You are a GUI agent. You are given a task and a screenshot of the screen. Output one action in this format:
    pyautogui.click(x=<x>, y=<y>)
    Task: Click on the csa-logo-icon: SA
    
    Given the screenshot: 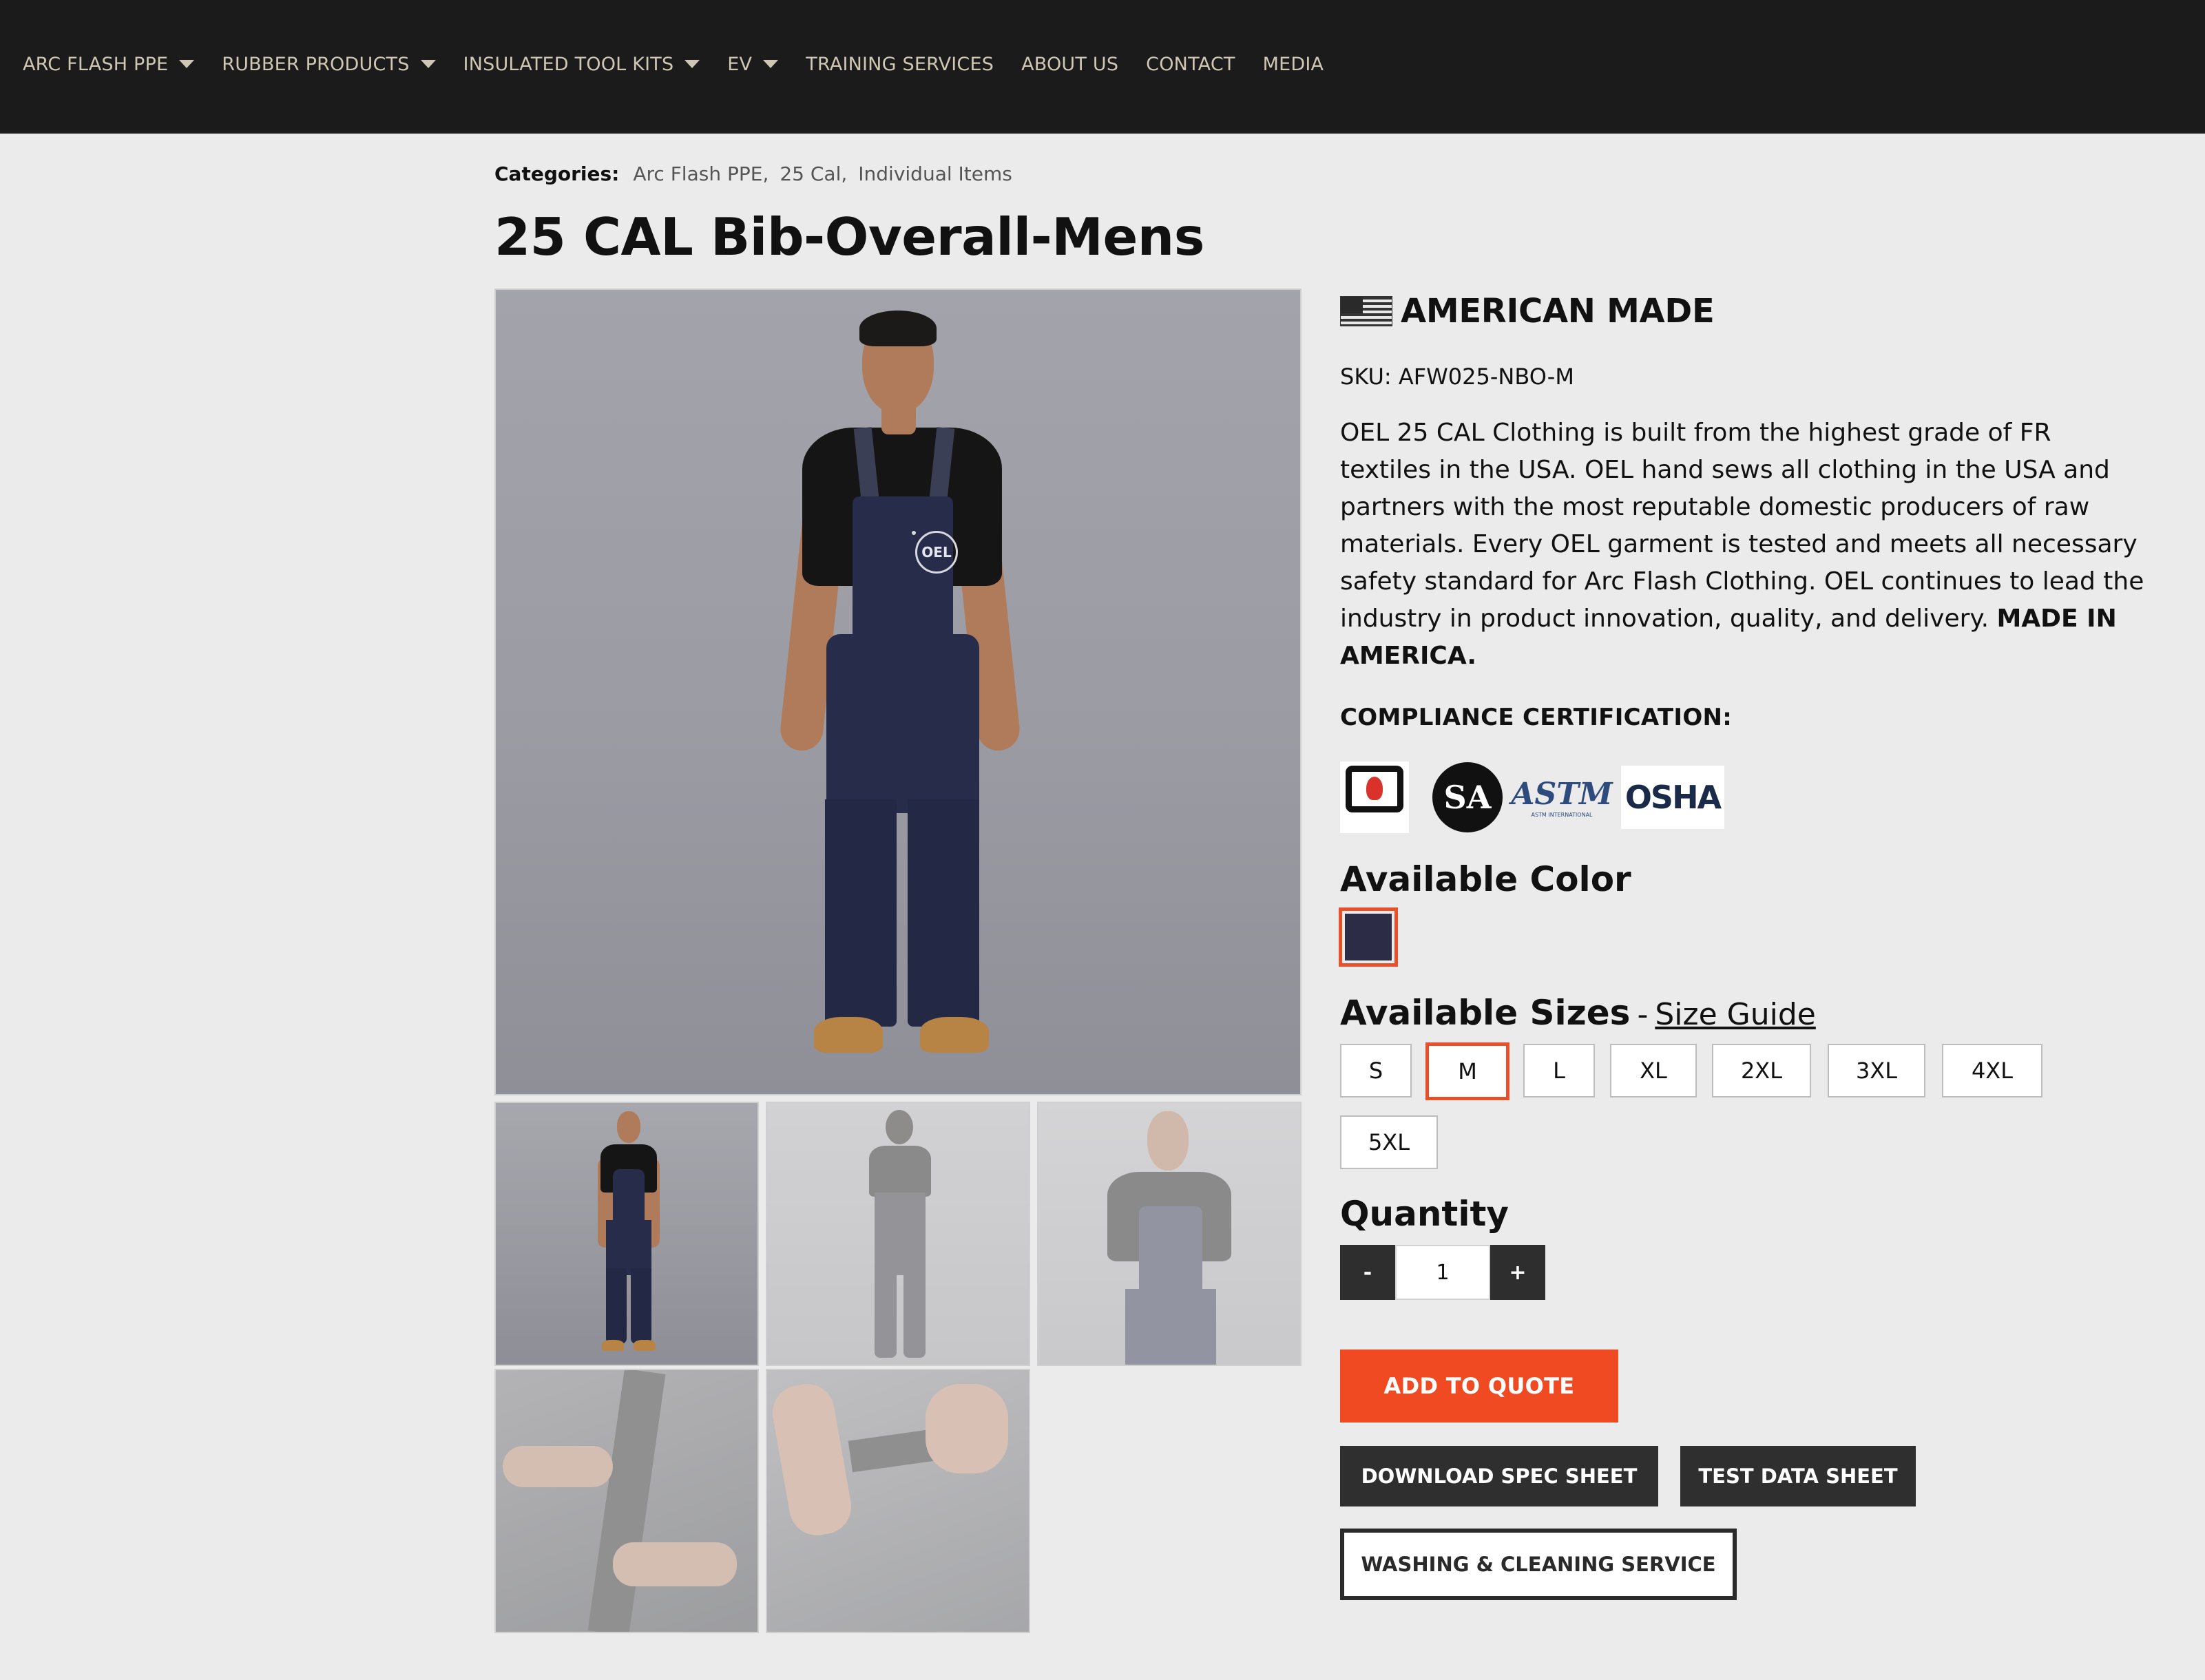 What is the action you would take?
    pyautogui.click(x=1467, y=797)
    